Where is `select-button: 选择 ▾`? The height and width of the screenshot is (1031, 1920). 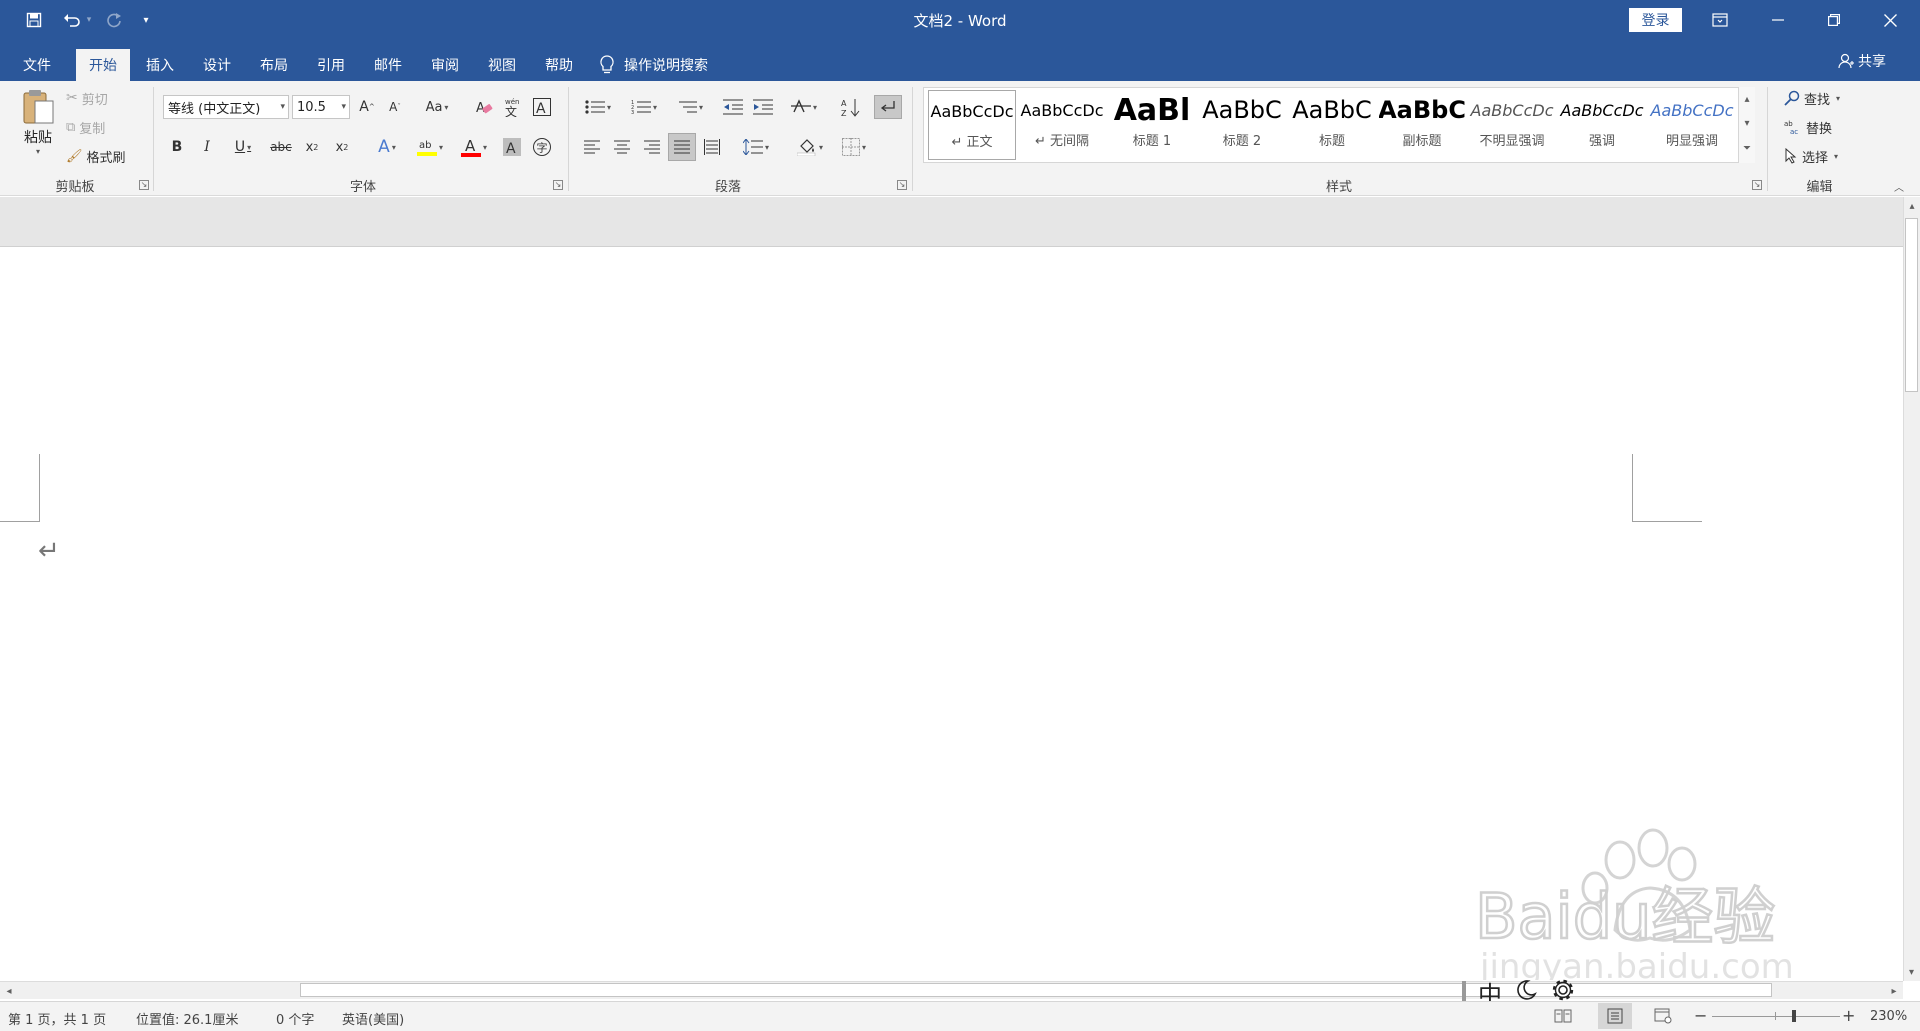 select-button: 选择 ▾ is located at coordinates (1811, 156).